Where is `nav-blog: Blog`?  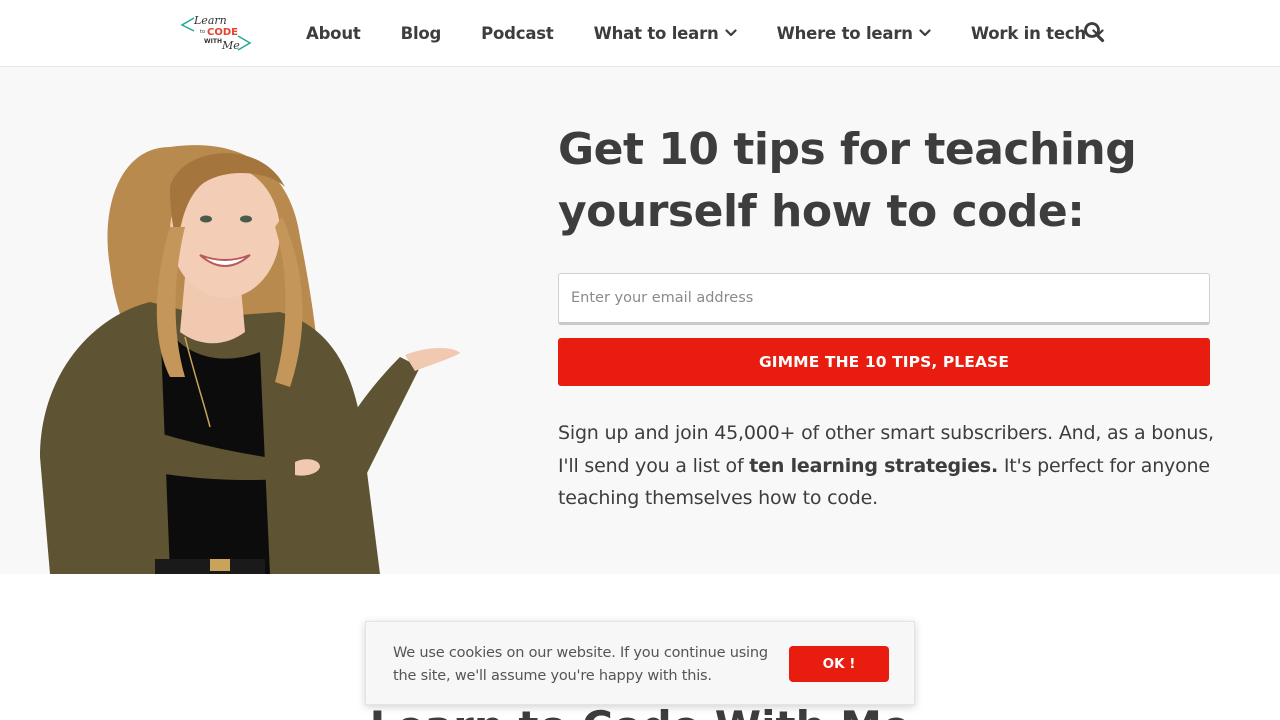
nav-blog: Blog is located at coordinates (421, 33).